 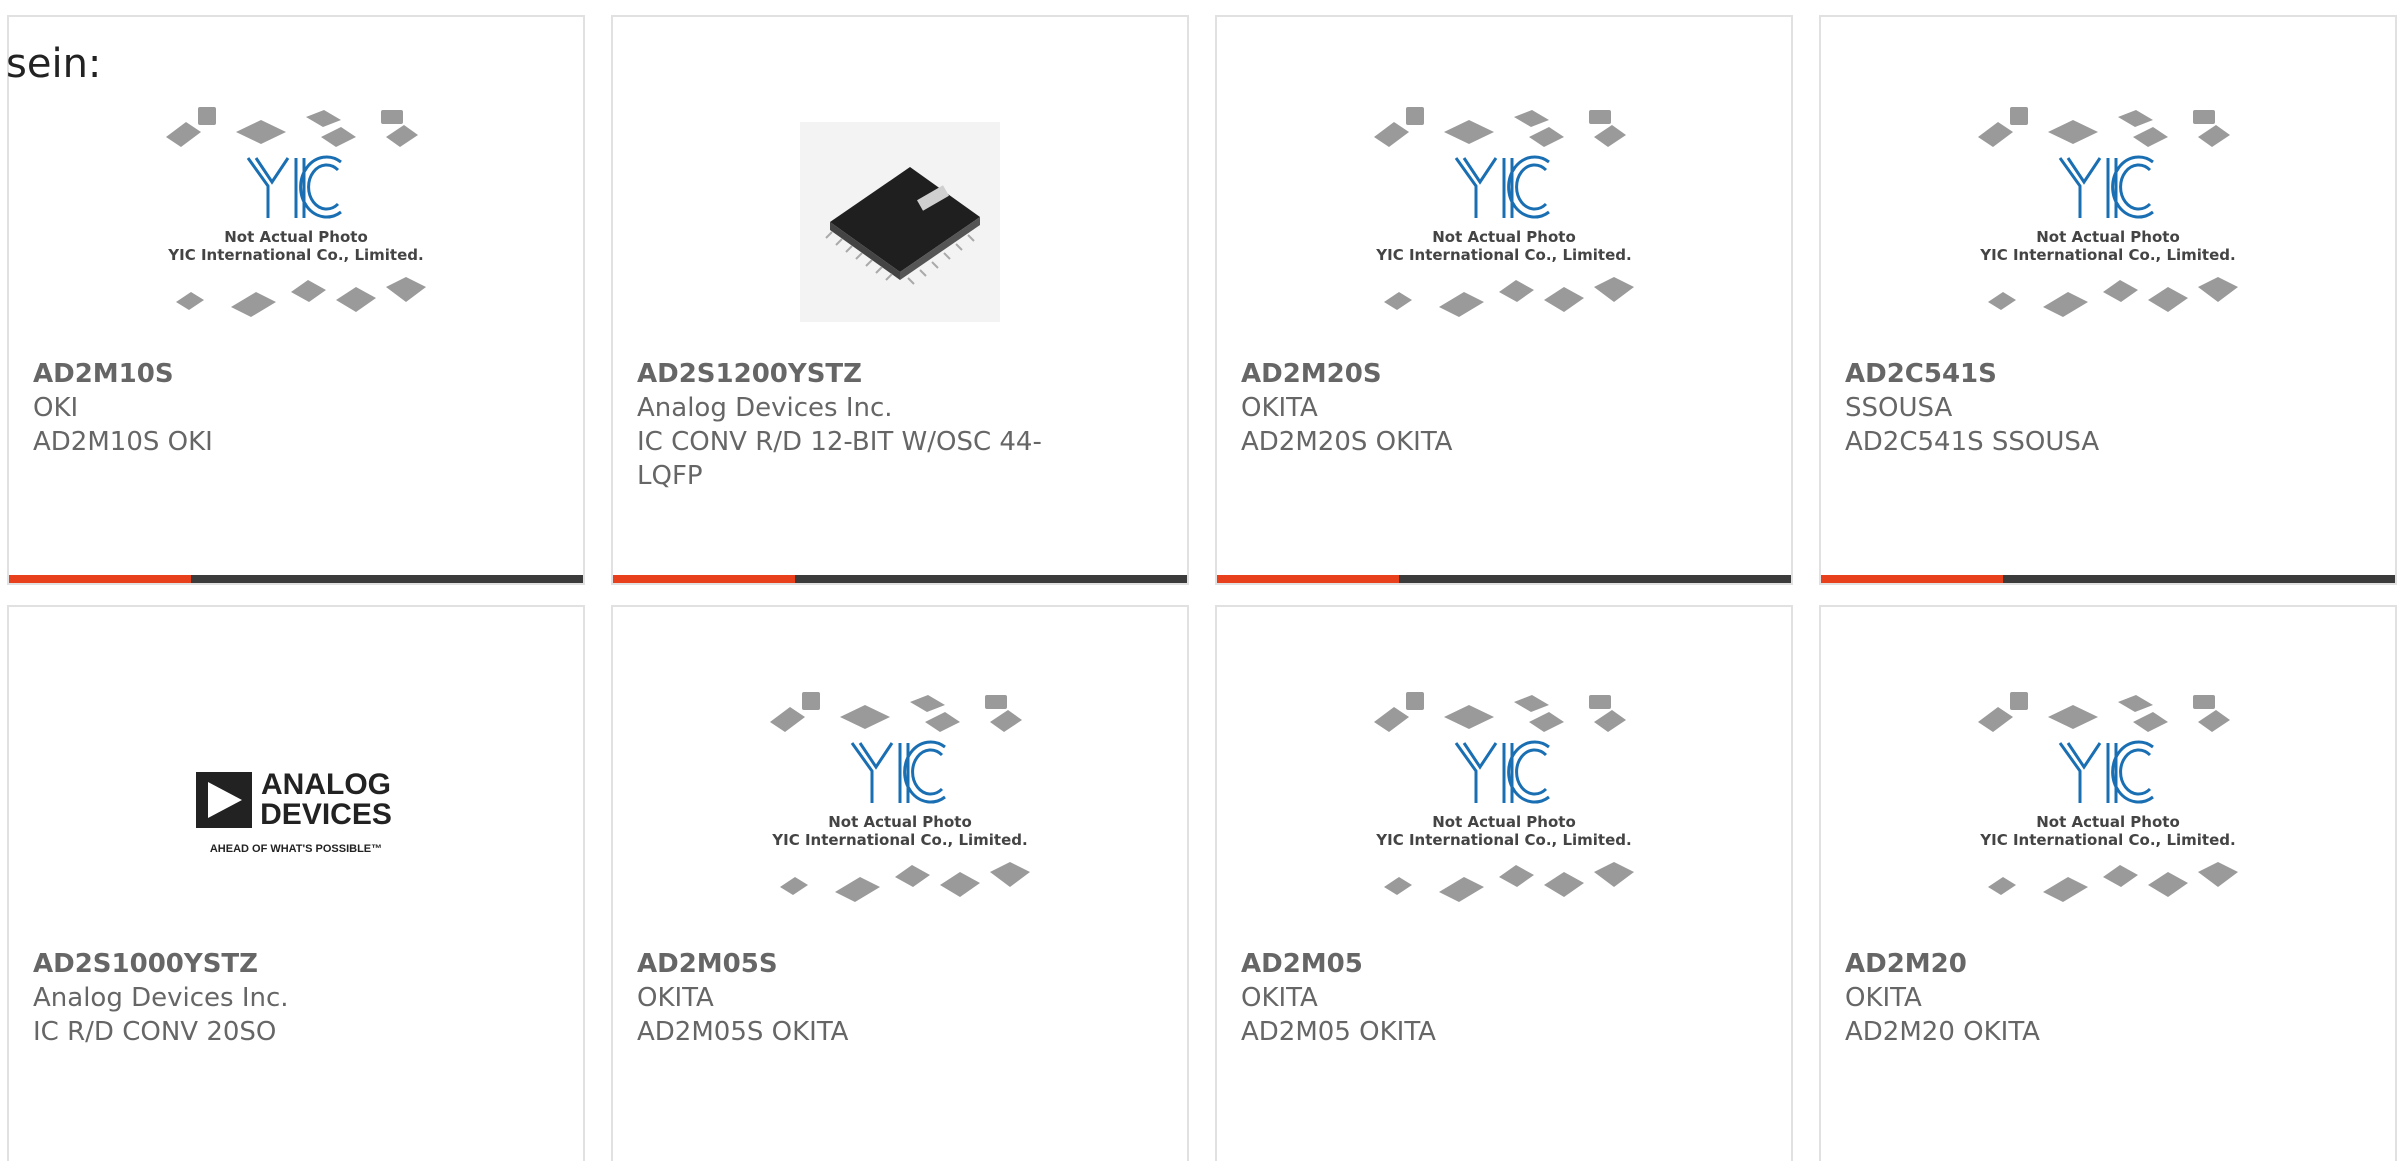 I want to click on product-image: ANALOG DEVICES AHEAD OF WHAT'S POSSIBLE™, so click(x=296, y=807).